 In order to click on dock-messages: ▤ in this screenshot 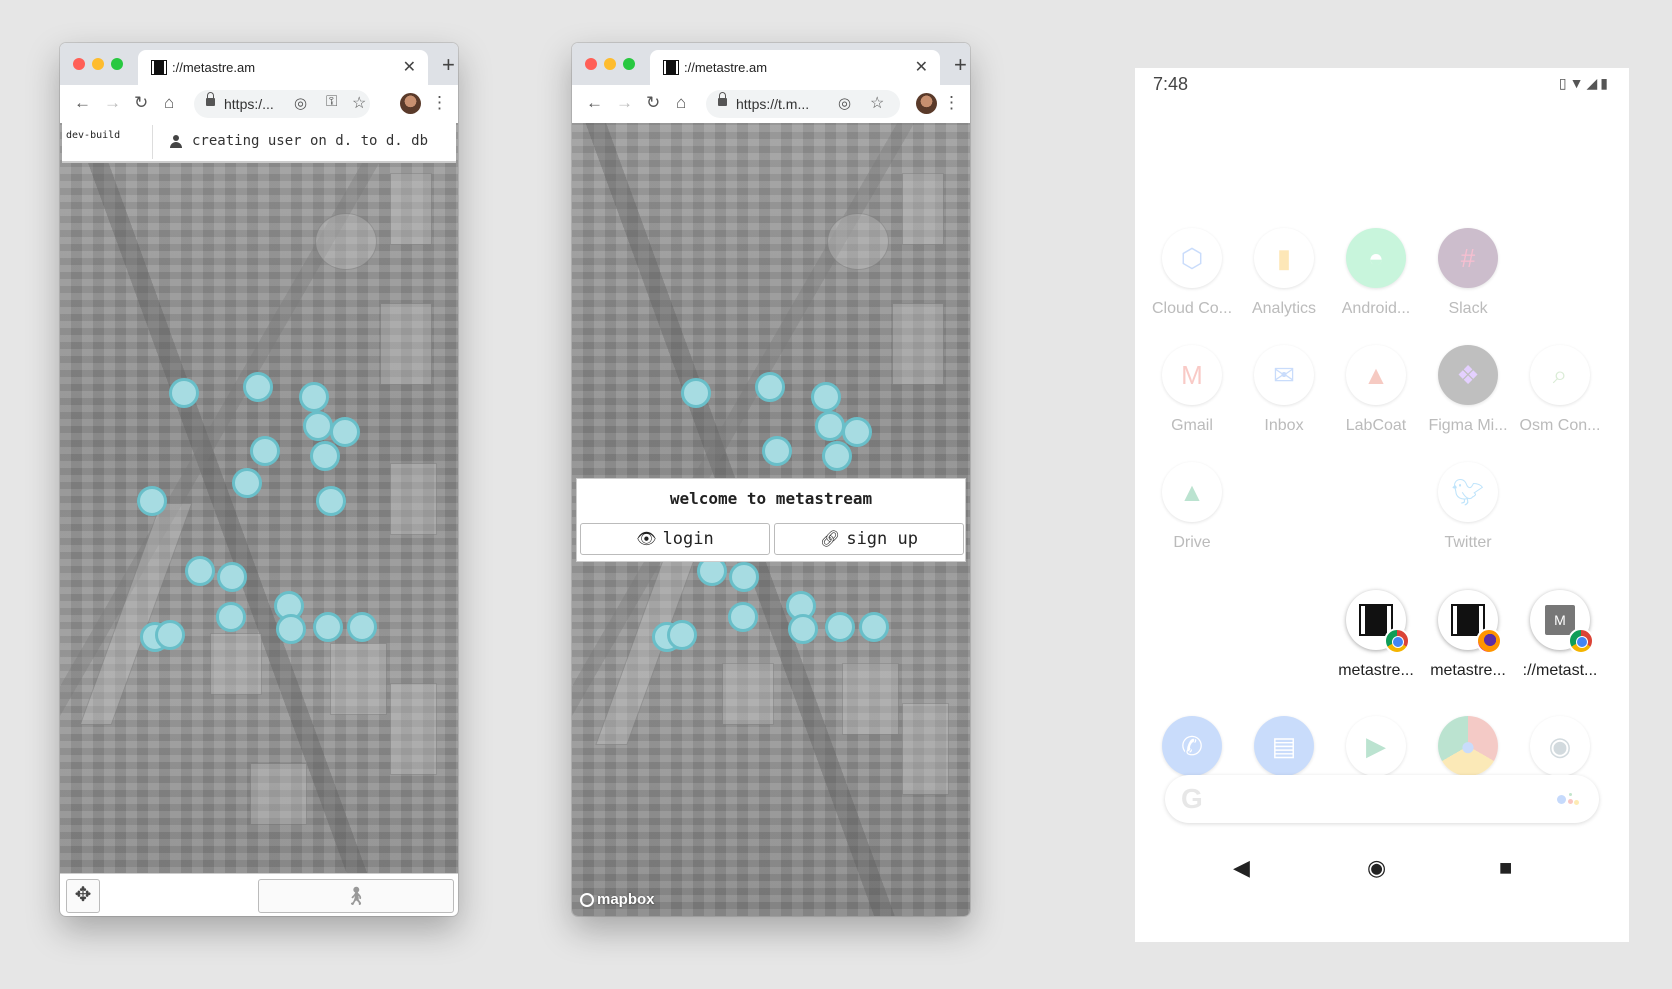, I will do `click(1284, 746)`.